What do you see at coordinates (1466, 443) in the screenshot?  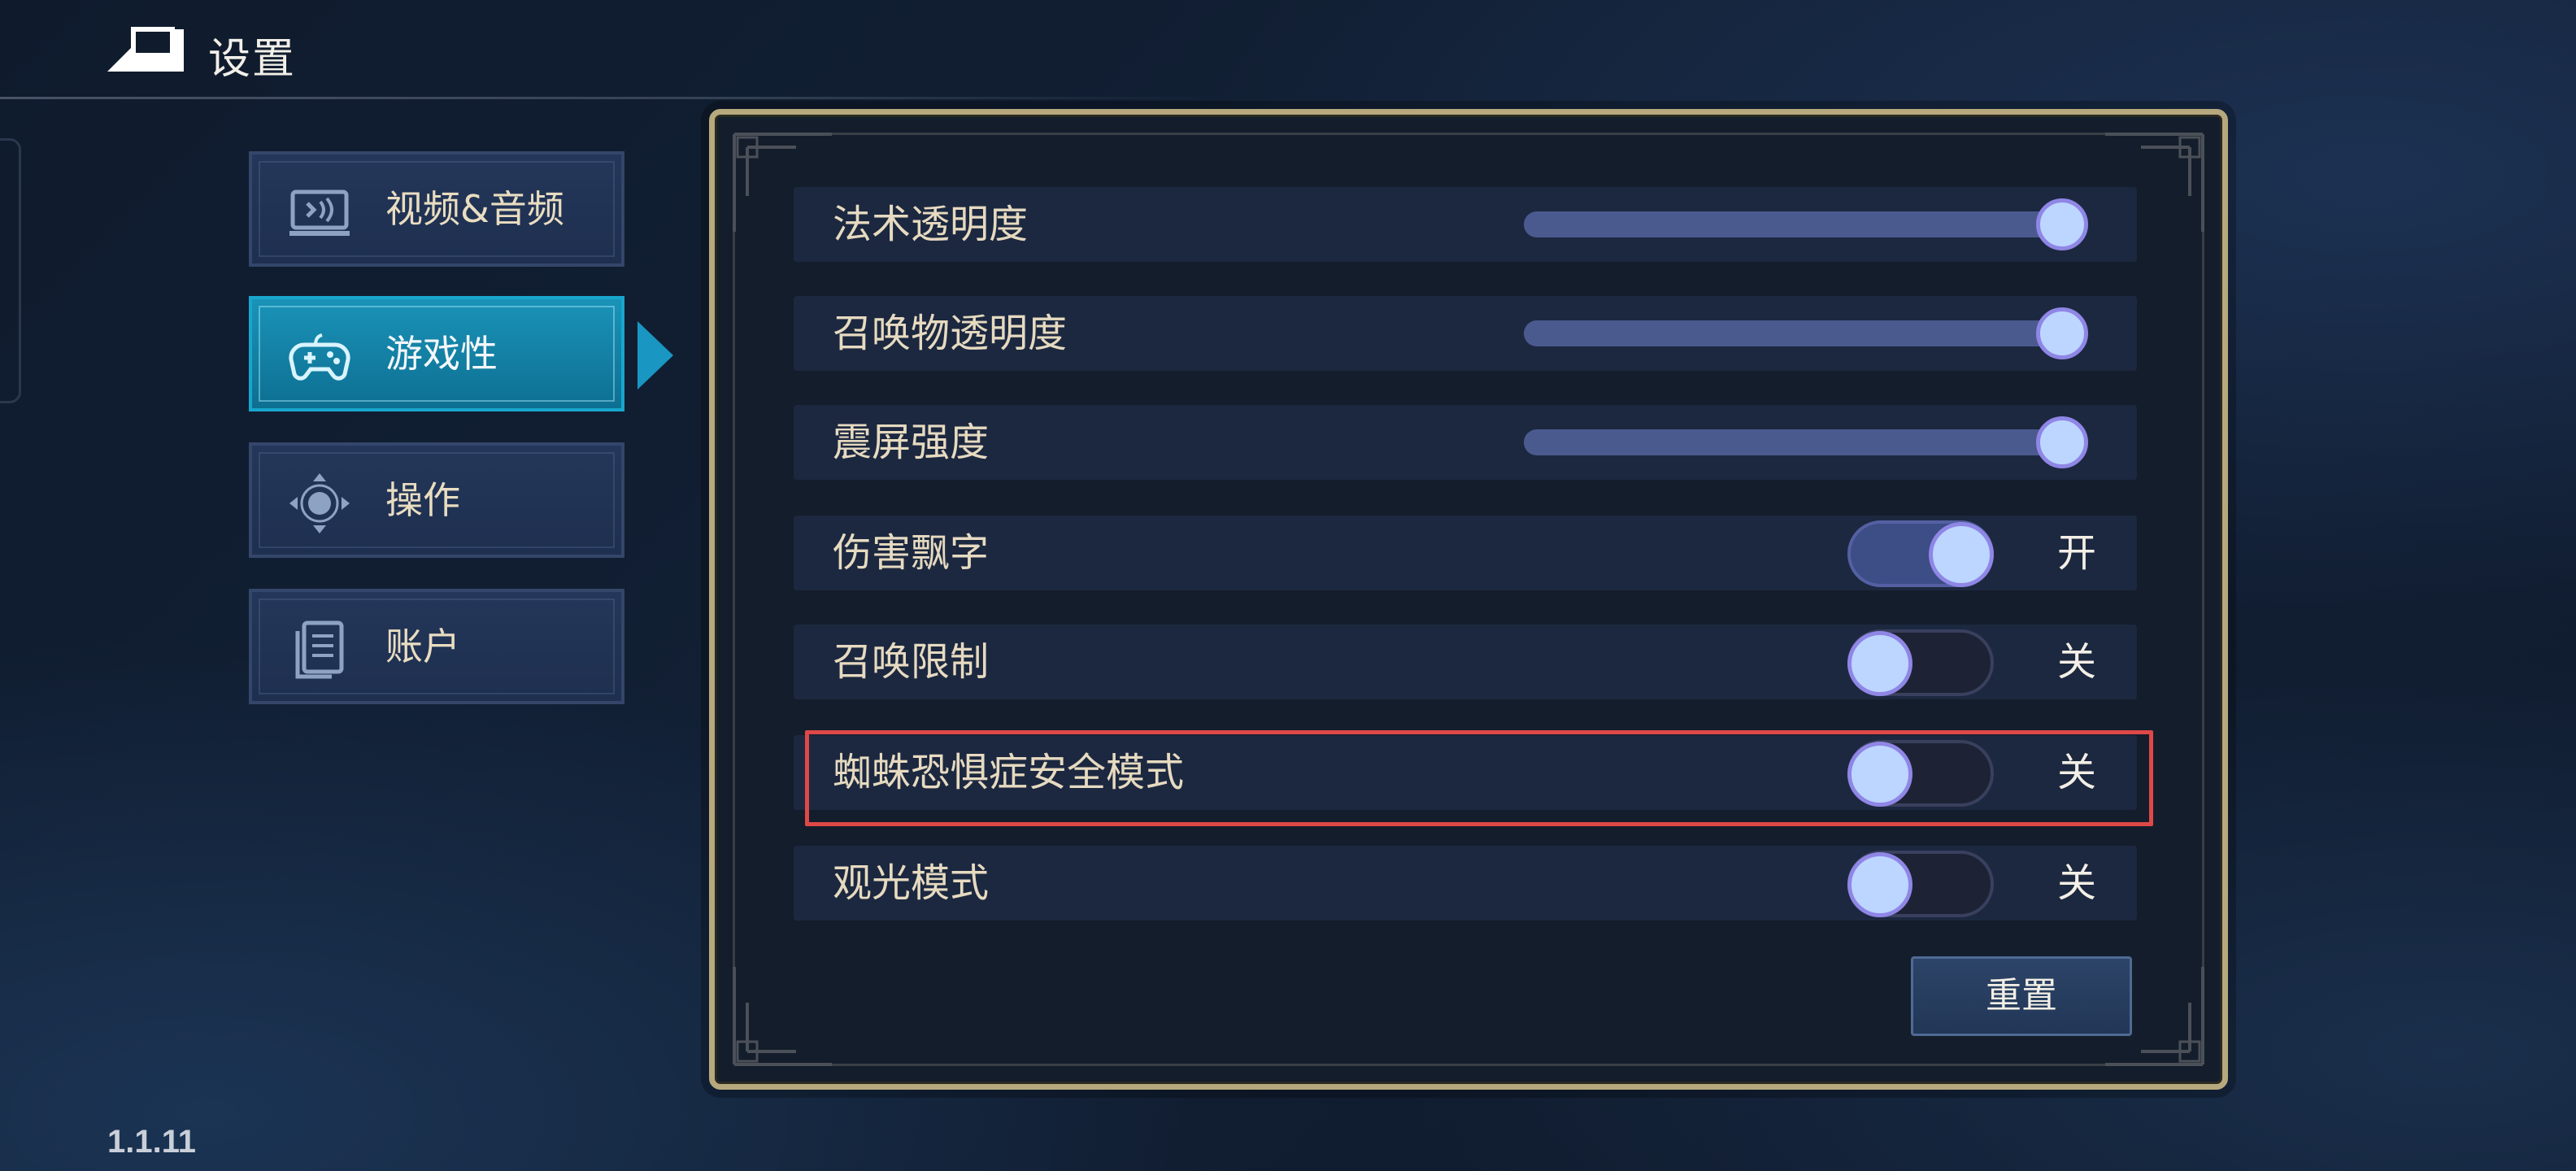 I see `setting-row-screen-shake: 震屏强度` at bounding box center [1466, 443].